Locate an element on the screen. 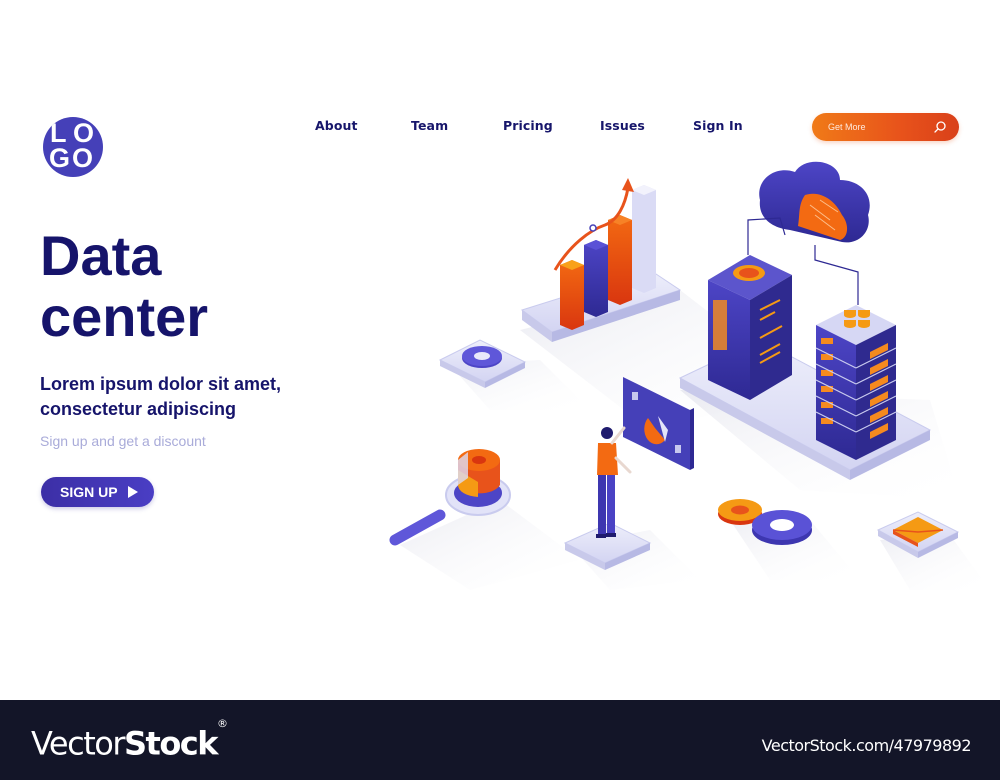  brand-thin: Vector is located at coordinates (78, 743).